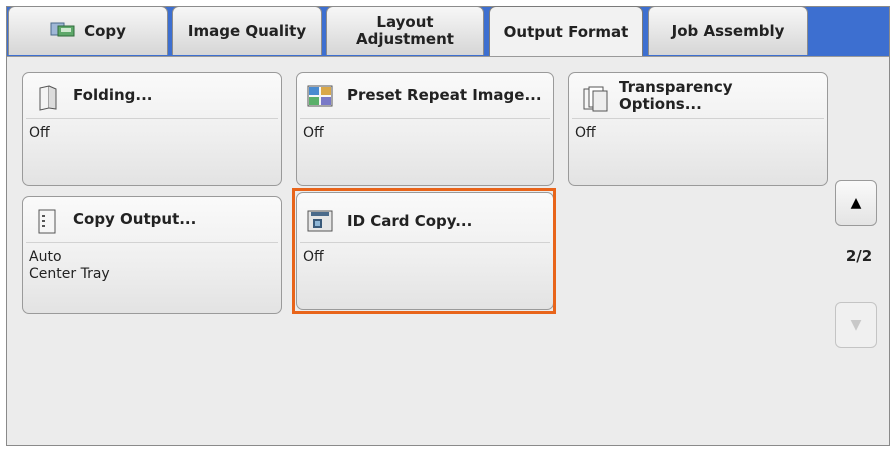  What do you see at coordinates (425, 129) in the screenshot?
I see `preset-repeat-image-button: Preset Repeat Image... Off` at bounding box center [425, 129].